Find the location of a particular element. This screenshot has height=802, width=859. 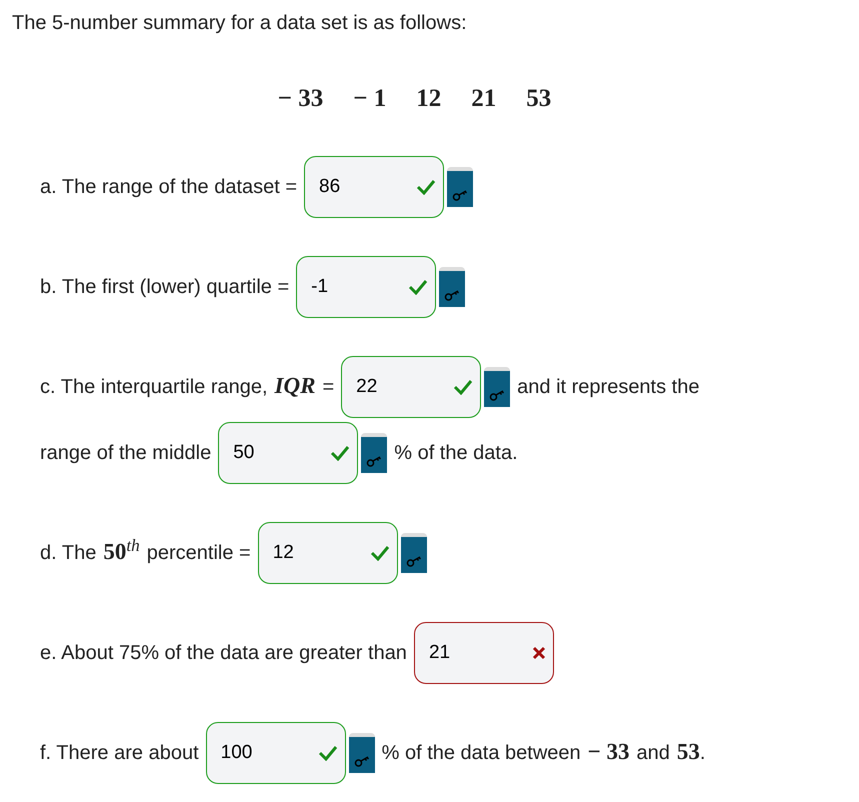

math-expression: − 33 is located at coordinates (609, 752).